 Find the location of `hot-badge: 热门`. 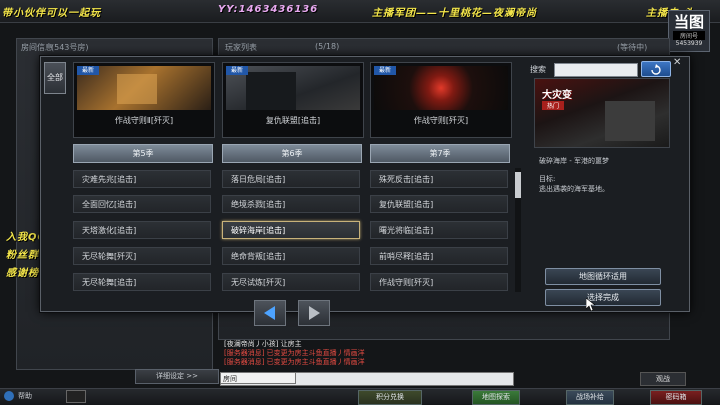

hot-badge: 热门 is located at coordinates (553, 105).